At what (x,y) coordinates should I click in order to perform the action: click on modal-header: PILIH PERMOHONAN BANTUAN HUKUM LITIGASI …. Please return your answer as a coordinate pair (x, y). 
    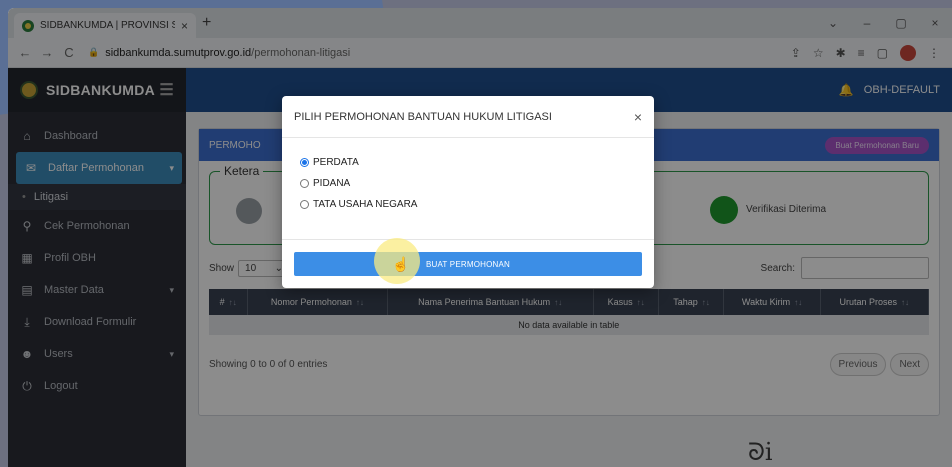
    Looking at the image, I should click on (468, 117).